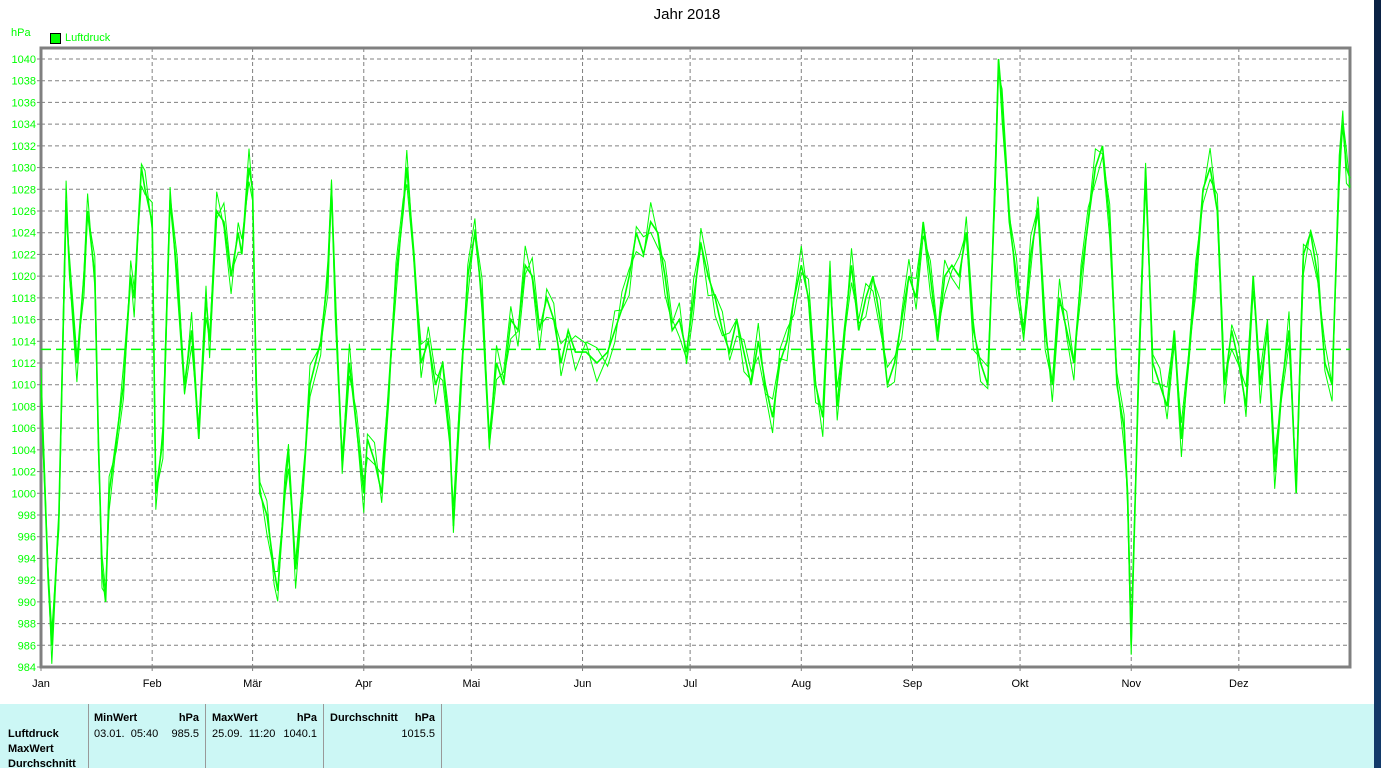 Image resolution: width=1381 pixels, height=770 pixels. What do you see at coordinates (27, 668) in the screenshot?
I see `y-tick-label: 984` at bounding box center [27, 668].